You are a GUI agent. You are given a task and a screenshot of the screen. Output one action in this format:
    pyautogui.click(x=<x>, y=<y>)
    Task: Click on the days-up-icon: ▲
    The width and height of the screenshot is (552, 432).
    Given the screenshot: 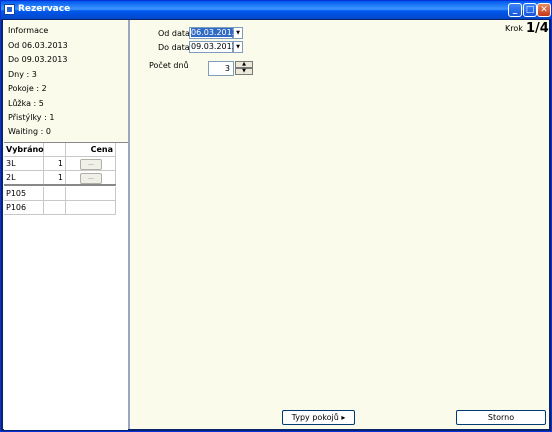 What is the action you would take?
    pyautogui.click(x=244, y=64)
    